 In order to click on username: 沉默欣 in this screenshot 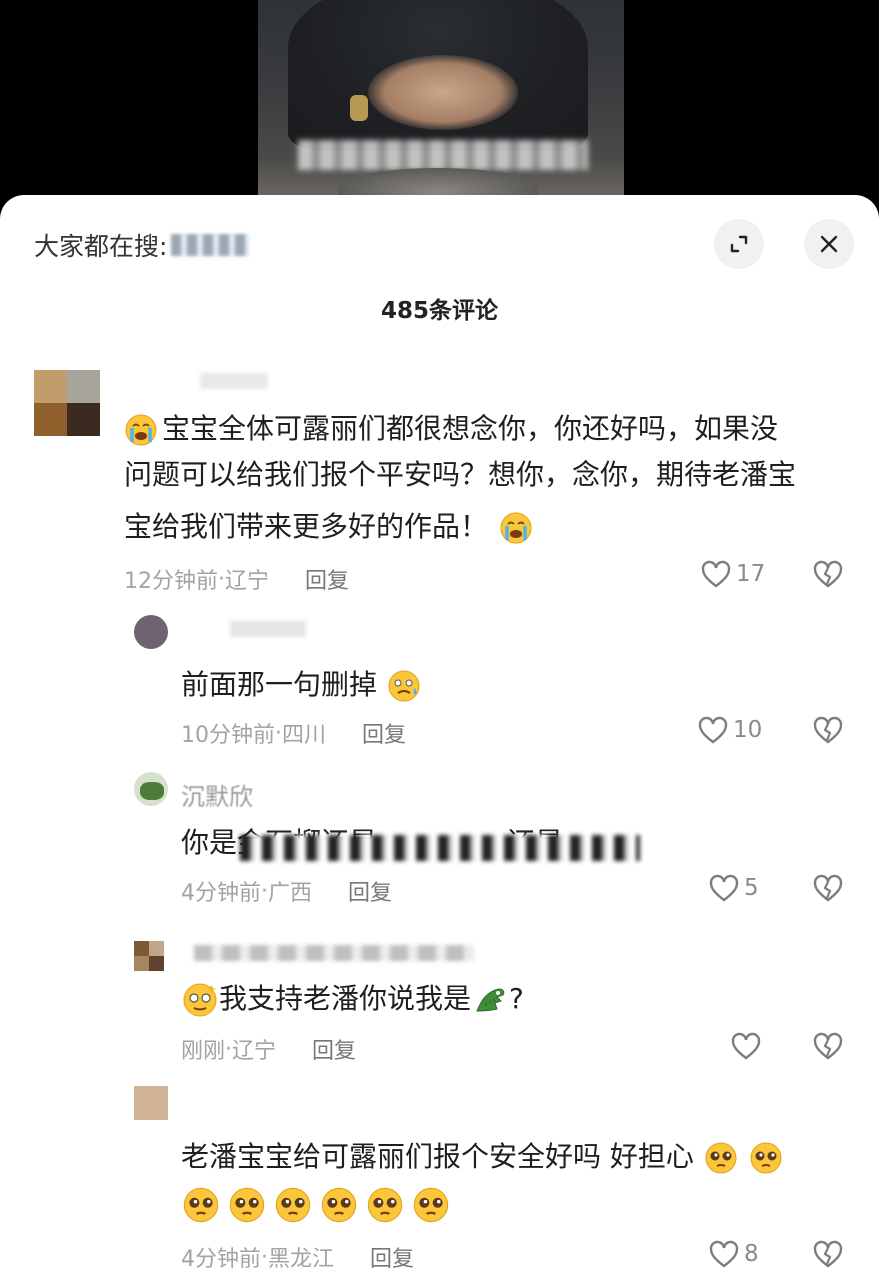, I will do `click(217, 794)`.